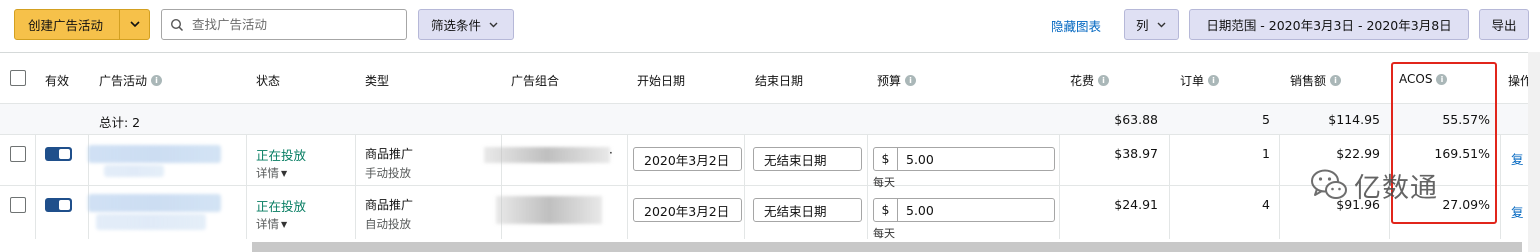  Describe the element at coordinates (1076, 25) in the screenshot. I see `hide-chart-link: 隐藏图表` at that location.